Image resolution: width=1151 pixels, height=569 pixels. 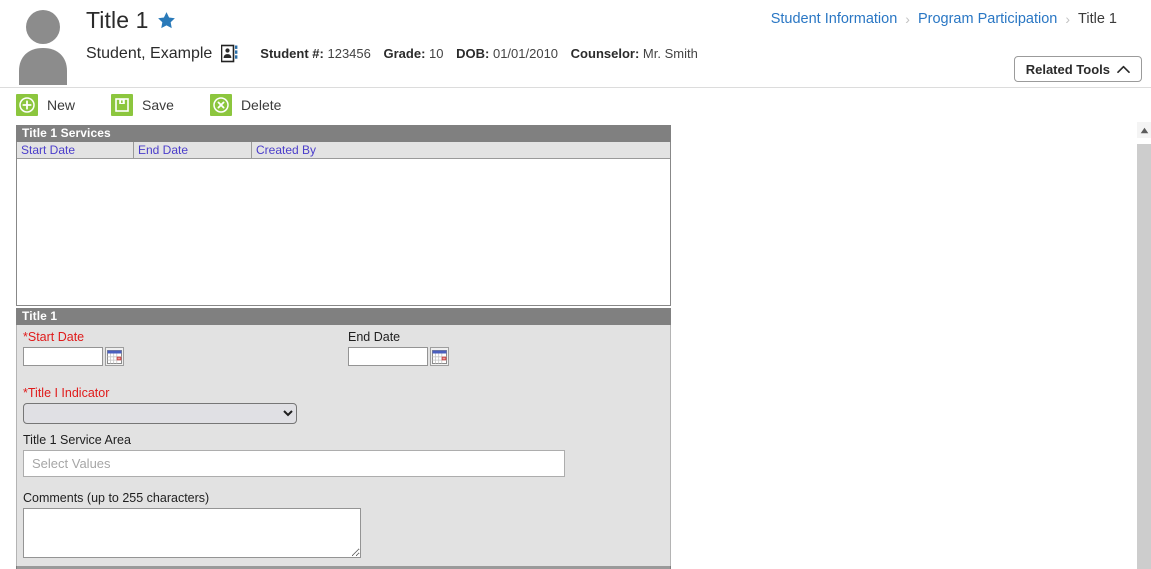 I want to click on student-number-label: Student #:, so click(x=292, y=53).